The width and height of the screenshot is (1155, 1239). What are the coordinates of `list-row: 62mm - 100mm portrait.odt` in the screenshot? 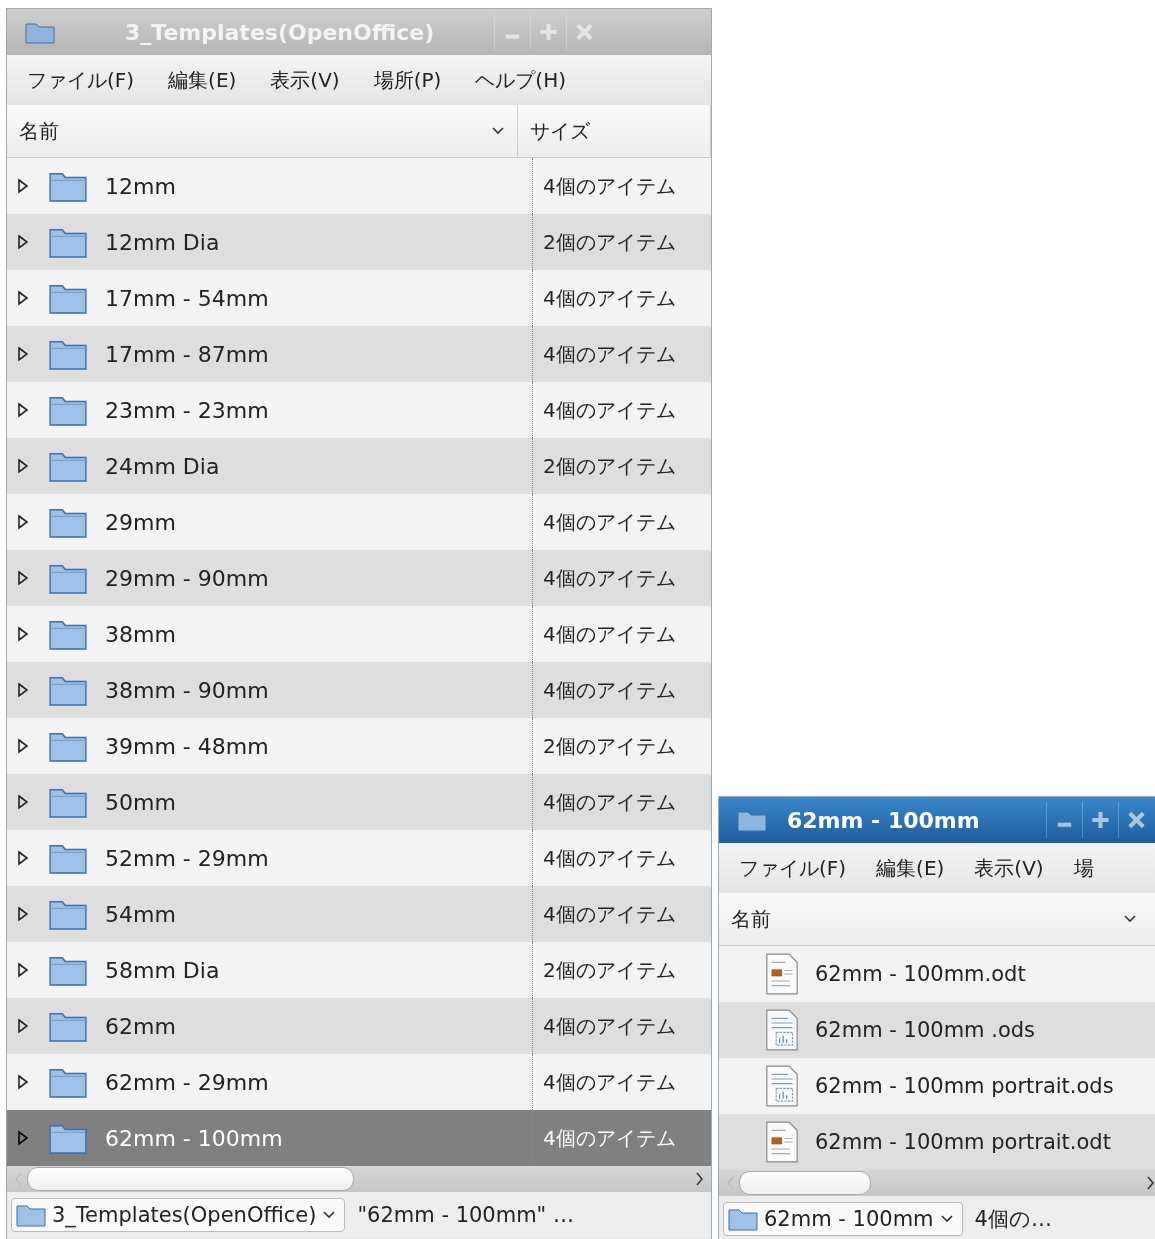 It's located at (937, 1142).